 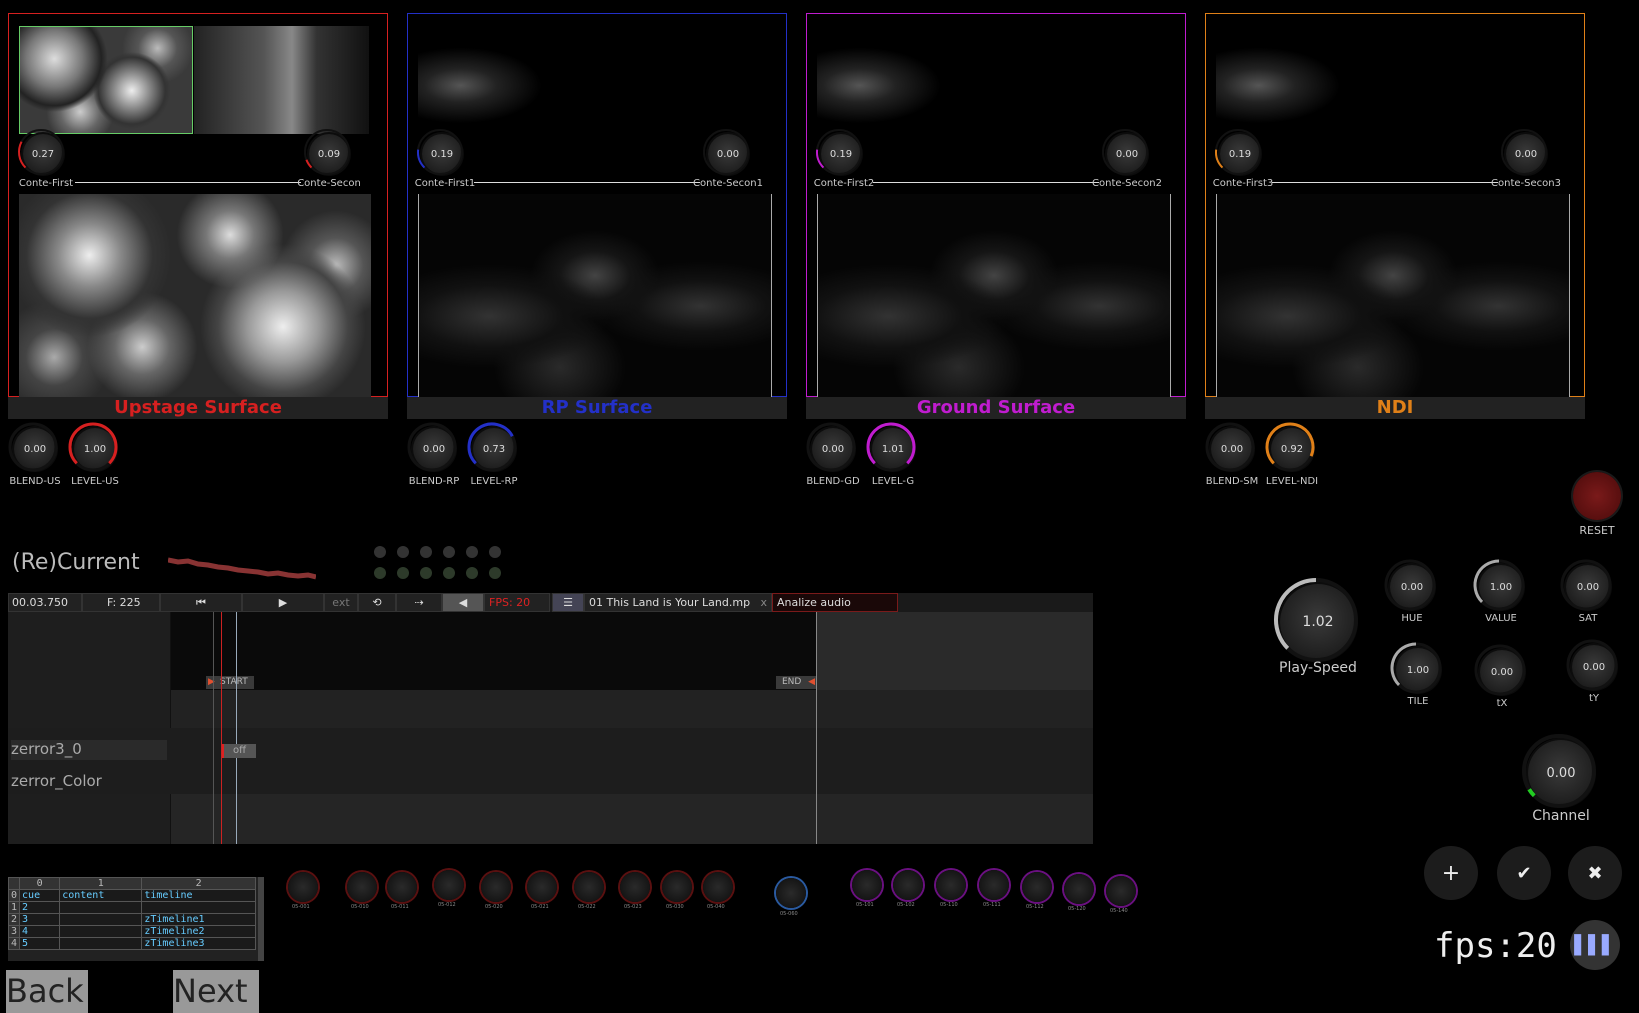 What do you see at coordinates (89, 750) in the screenshot?
I see `track-name-0: zerror3_0` at bounding box center [89, 750].